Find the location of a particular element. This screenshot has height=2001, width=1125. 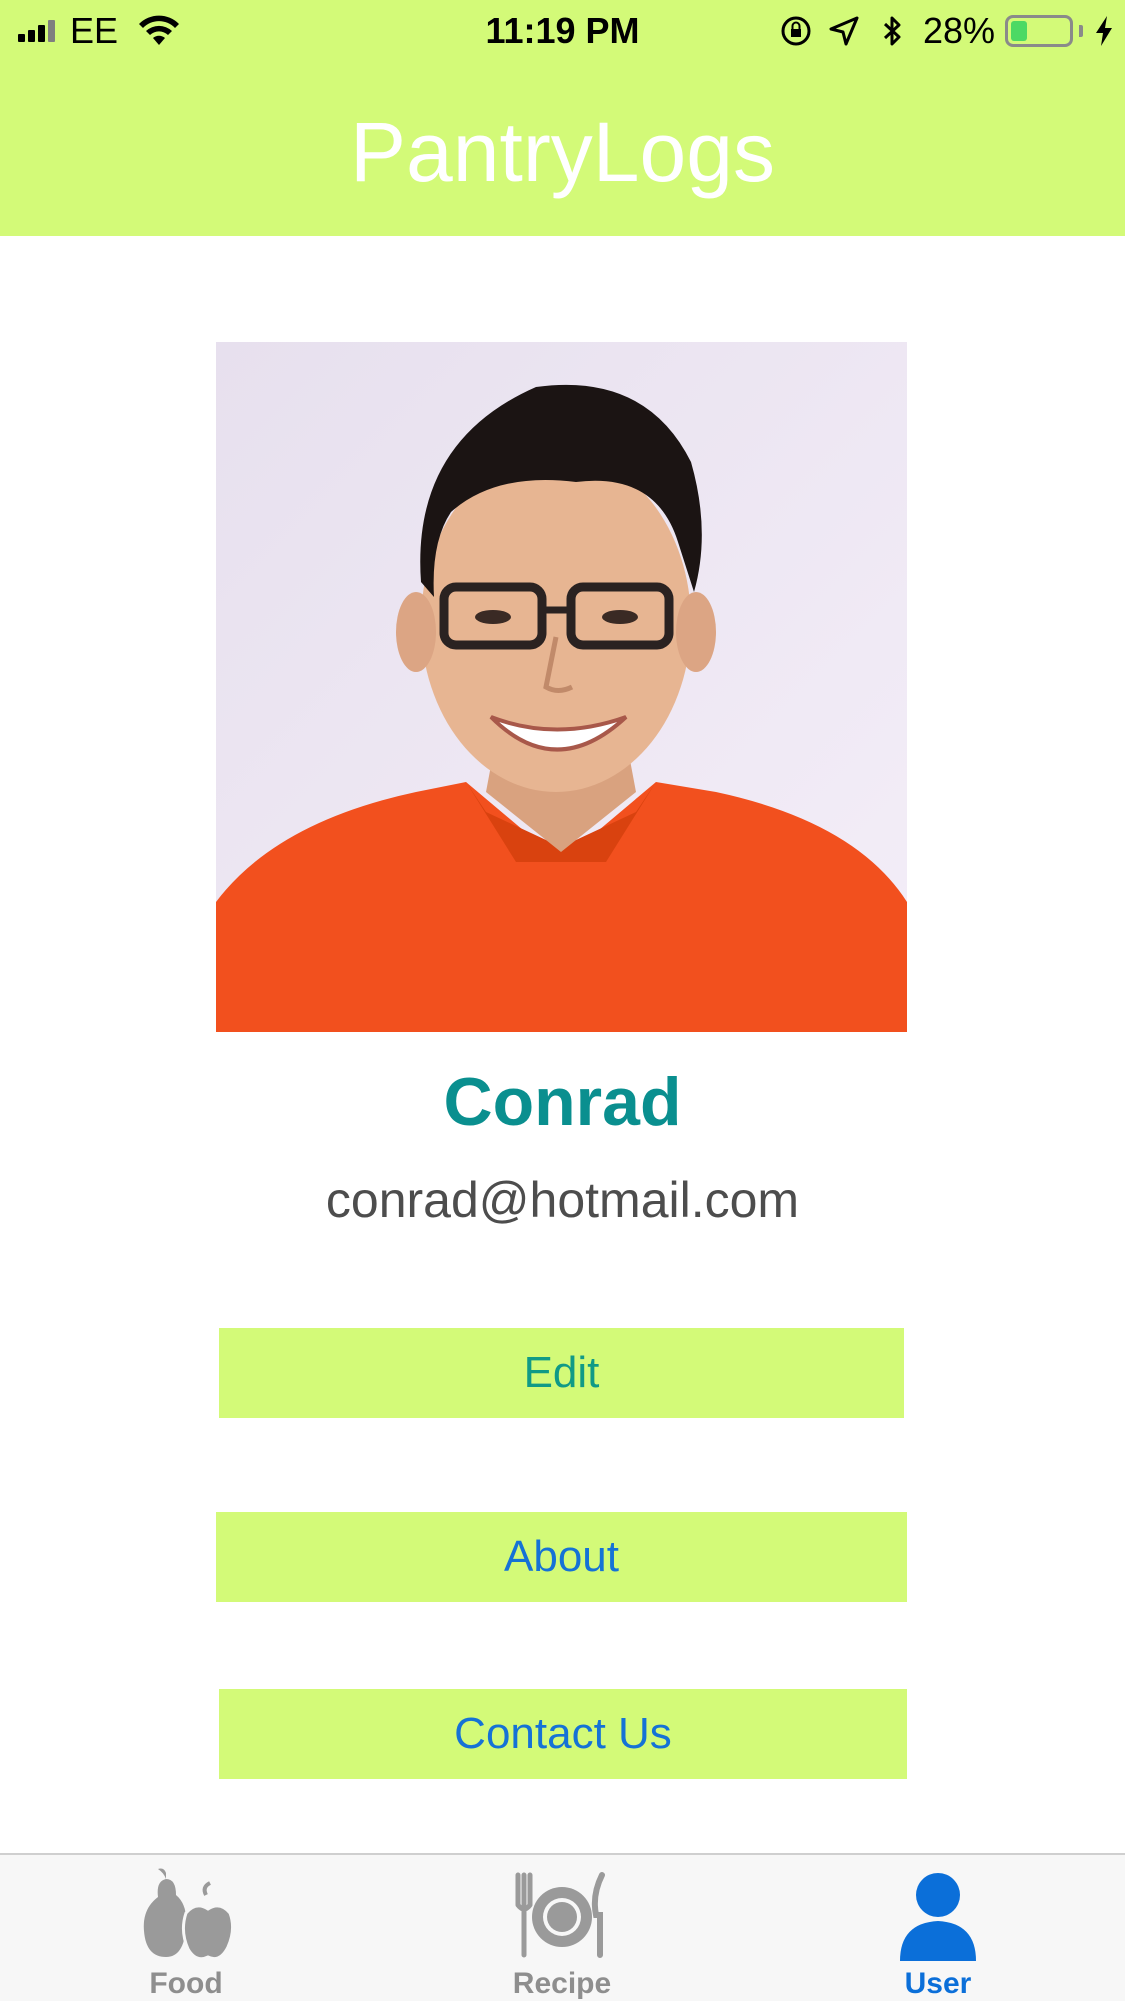

charging-icon is located at coordinates (1104, 31).